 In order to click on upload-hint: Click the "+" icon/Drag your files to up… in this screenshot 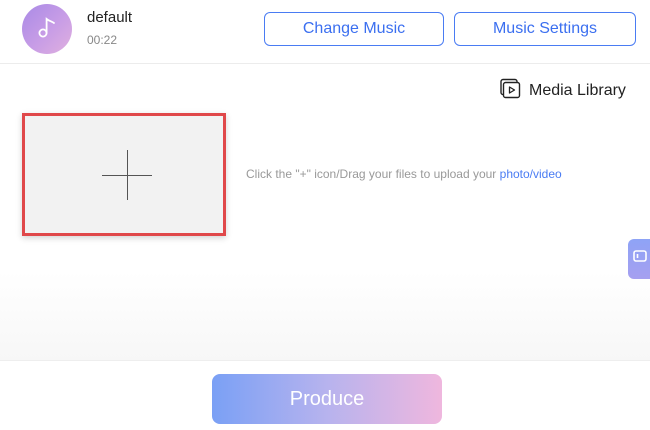, I will do `click(404, 174)`.